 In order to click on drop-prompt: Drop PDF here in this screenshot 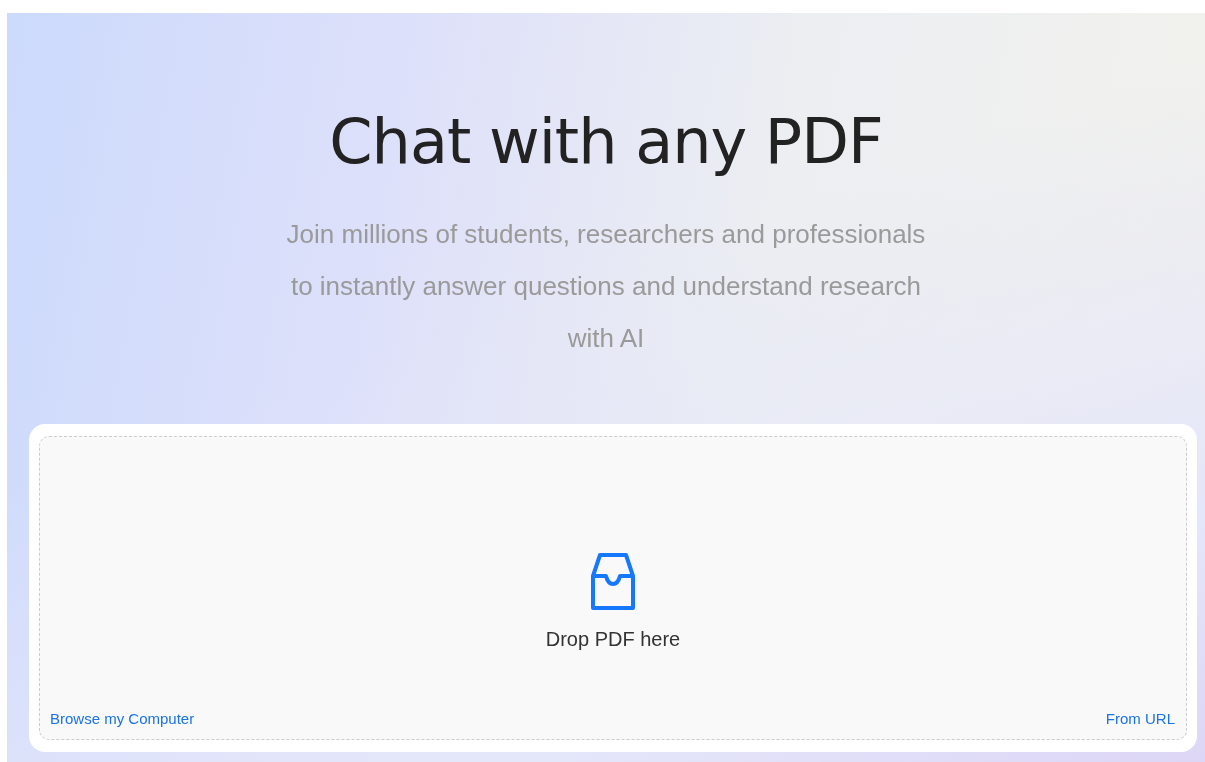, I will do `click(613, 639)`.